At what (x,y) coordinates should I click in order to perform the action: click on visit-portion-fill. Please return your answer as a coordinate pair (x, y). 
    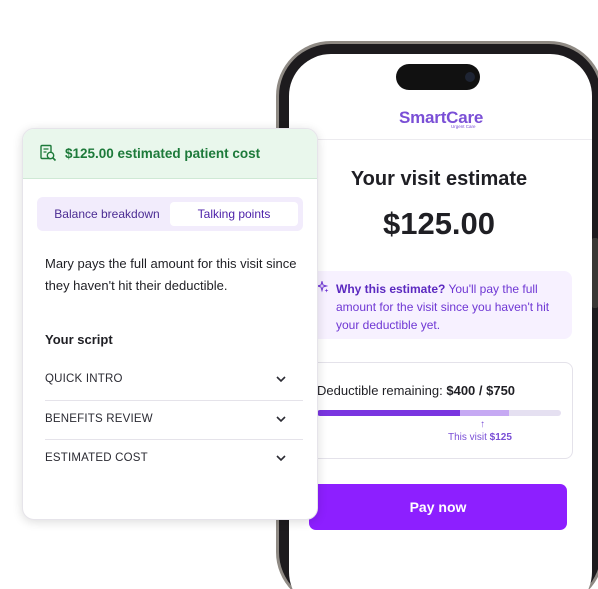
    Looking at the image, I should click on (485, 413).